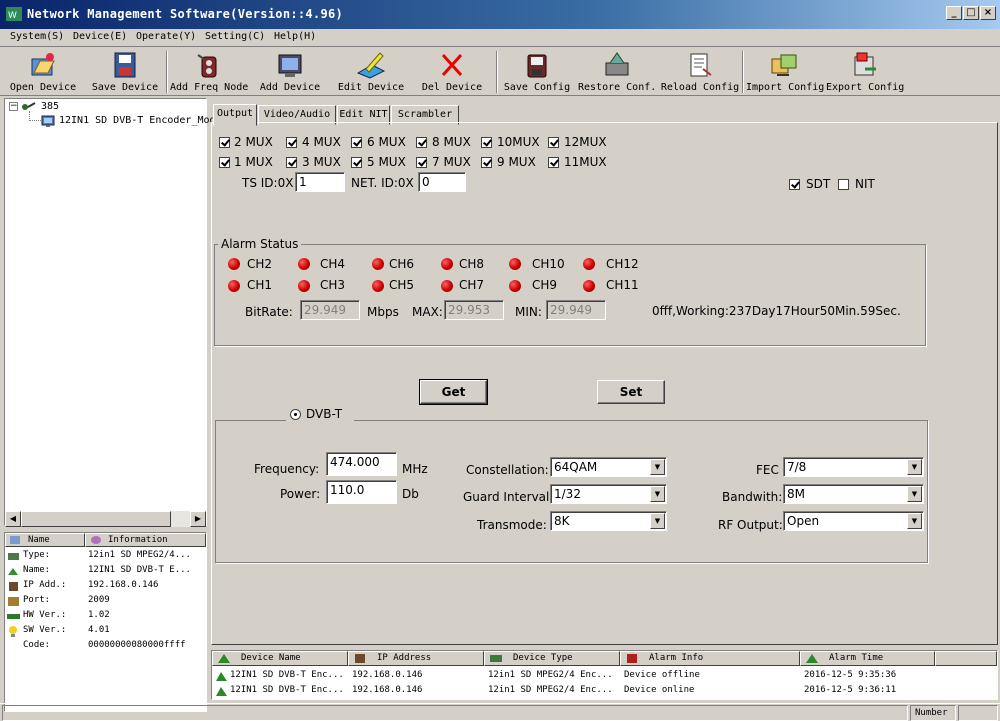  What do you see at coordinates (914, 467) in the screenshot?
I see `fec-dropdown-arrow: ▼` at bounding box center [914, 467].